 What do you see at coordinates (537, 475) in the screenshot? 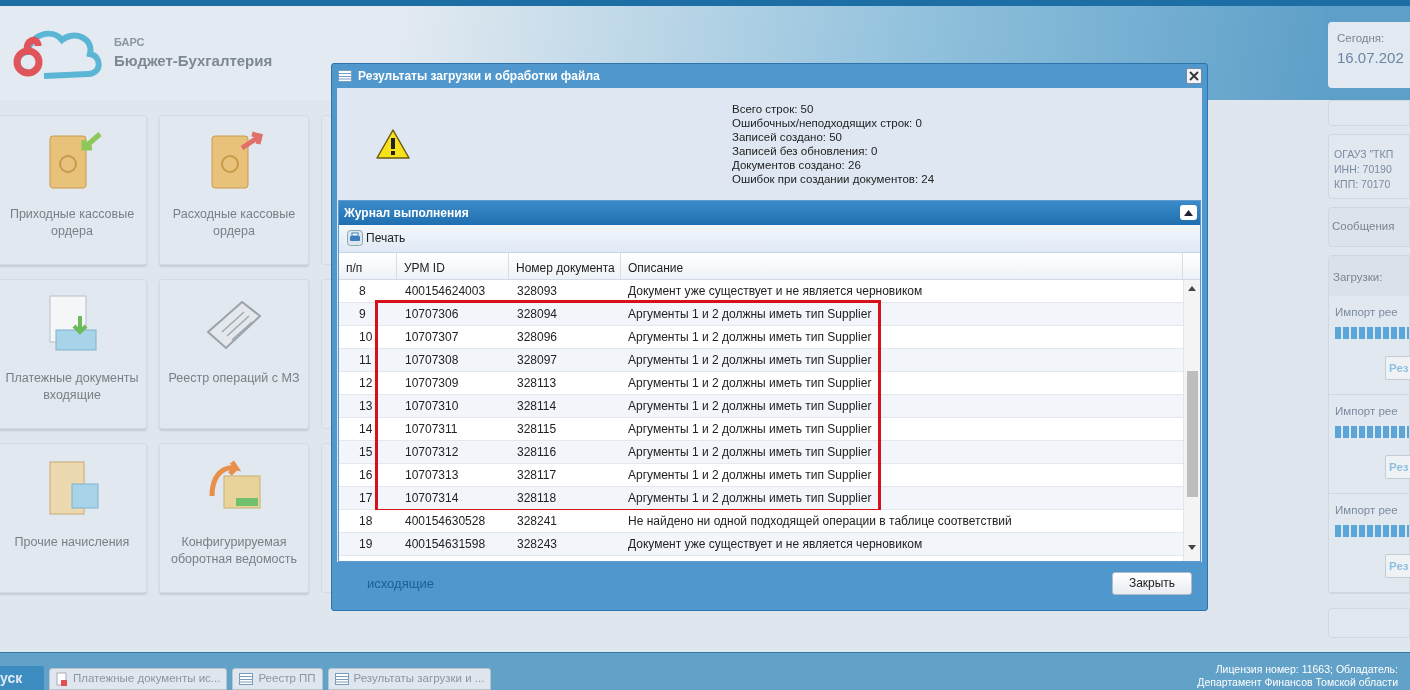
I see `table-cell-text: 328117` at bounding box center [537, 475].